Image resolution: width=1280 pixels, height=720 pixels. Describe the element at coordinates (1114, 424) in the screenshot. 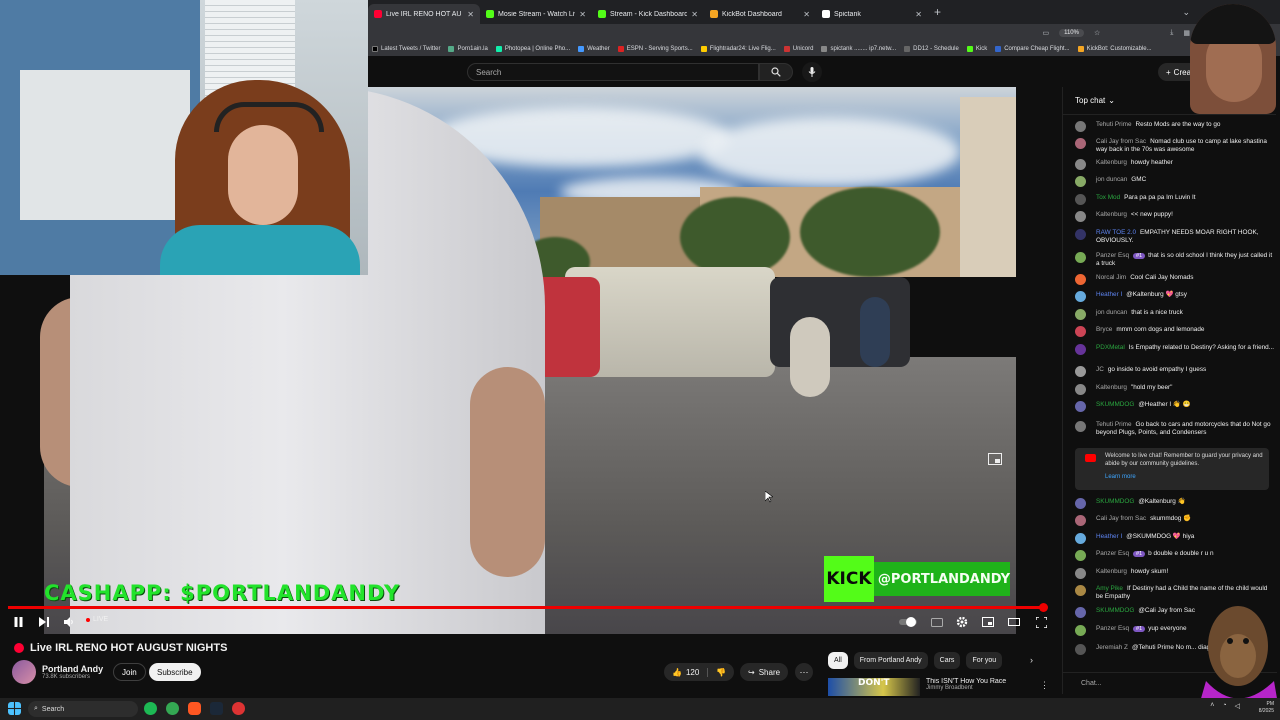

I see `chat-author: Tehuti Prime` at that location.